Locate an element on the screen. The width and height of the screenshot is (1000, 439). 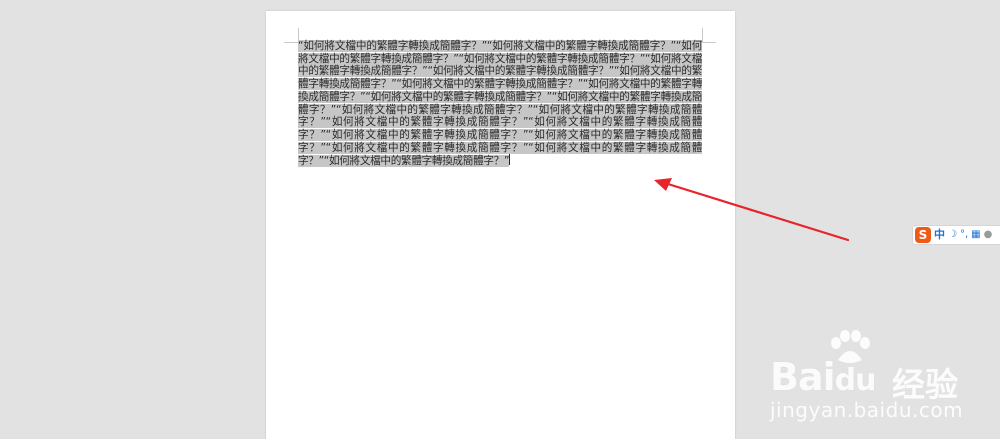
sogou-logo-icon: S is located at coordinates (923, 235).